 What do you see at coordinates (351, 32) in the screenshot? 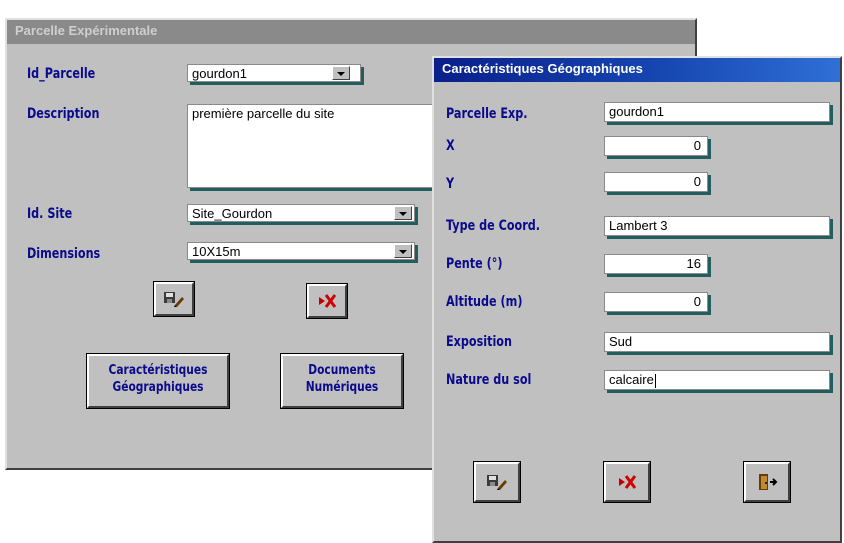
I see `parcelle-window-title: Parcelle Expérimentale` at bounding box center [351, 32].